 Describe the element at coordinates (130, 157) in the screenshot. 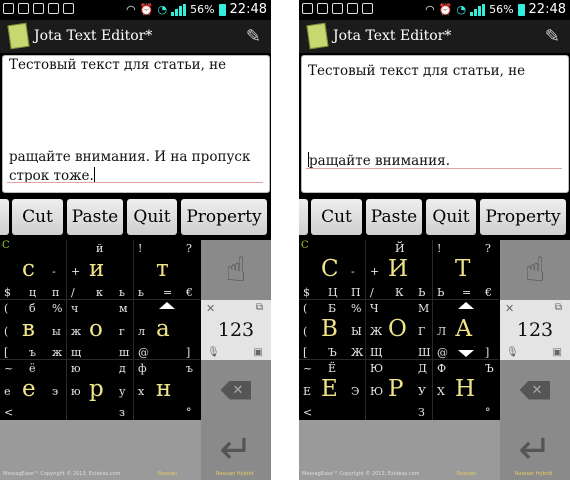

I see `editor-line-2: ращайте внимания. И на пропуск` at that location.